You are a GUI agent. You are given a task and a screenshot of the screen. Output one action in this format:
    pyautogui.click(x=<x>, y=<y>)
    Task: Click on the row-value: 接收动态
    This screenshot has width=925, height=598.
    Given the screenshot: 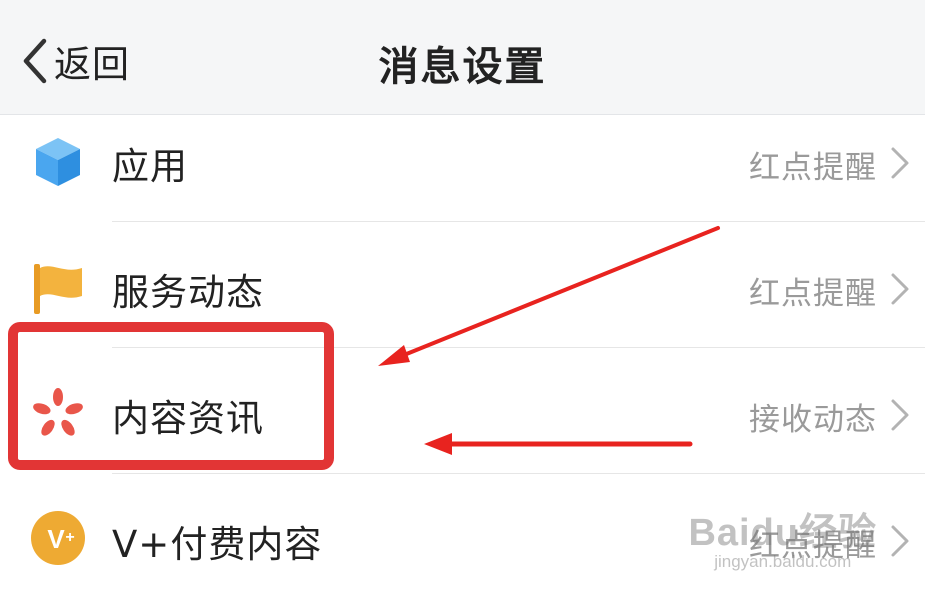 What is the action you would take?
    pyautogui.click(x=813, y=420)
    